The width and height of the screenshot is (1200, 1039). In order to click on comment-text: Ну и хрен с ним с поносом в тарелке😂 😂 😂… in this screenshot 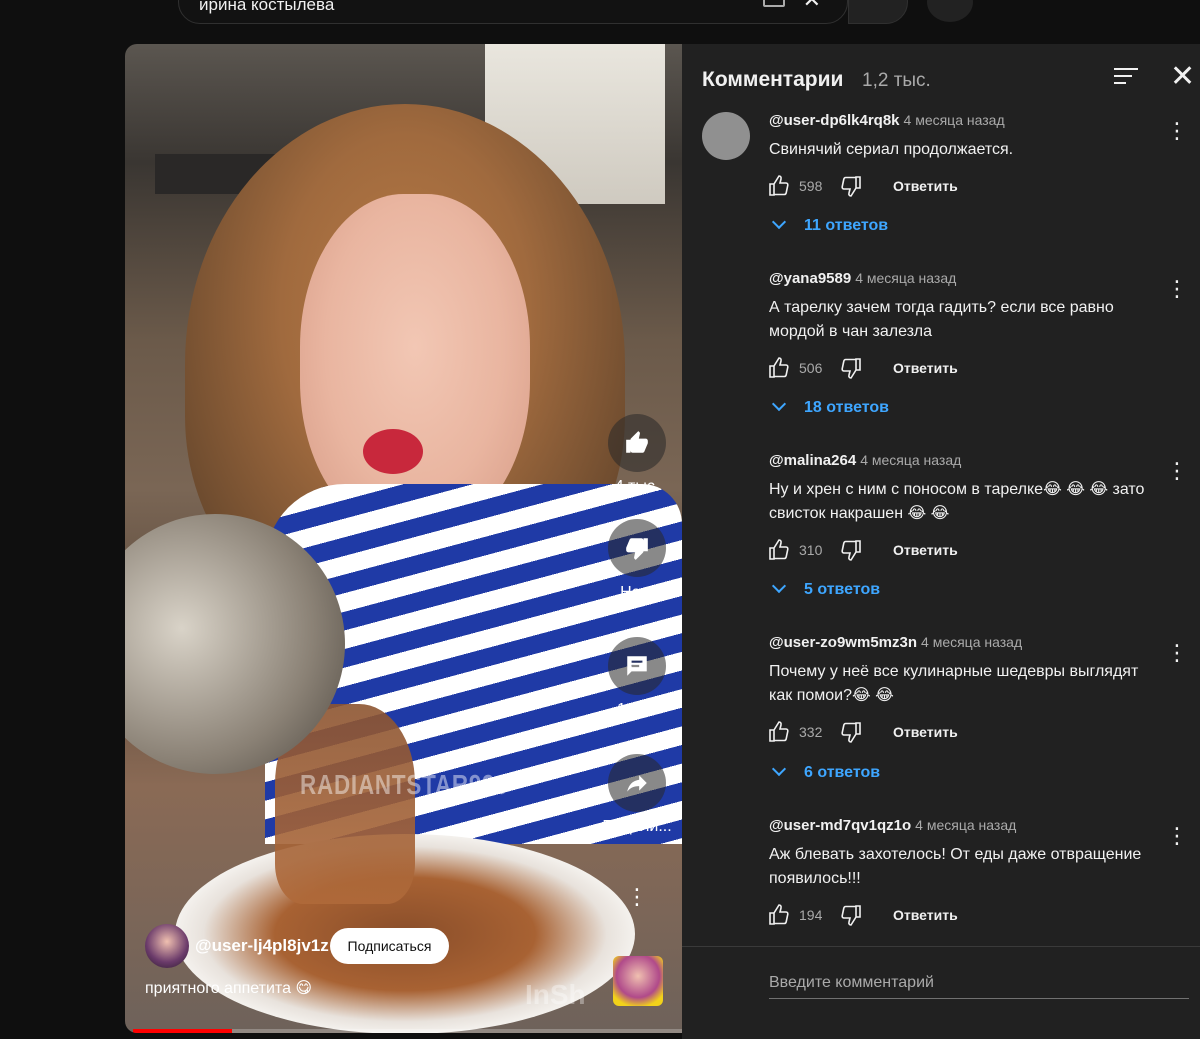, I will do `click(957, 501)`.